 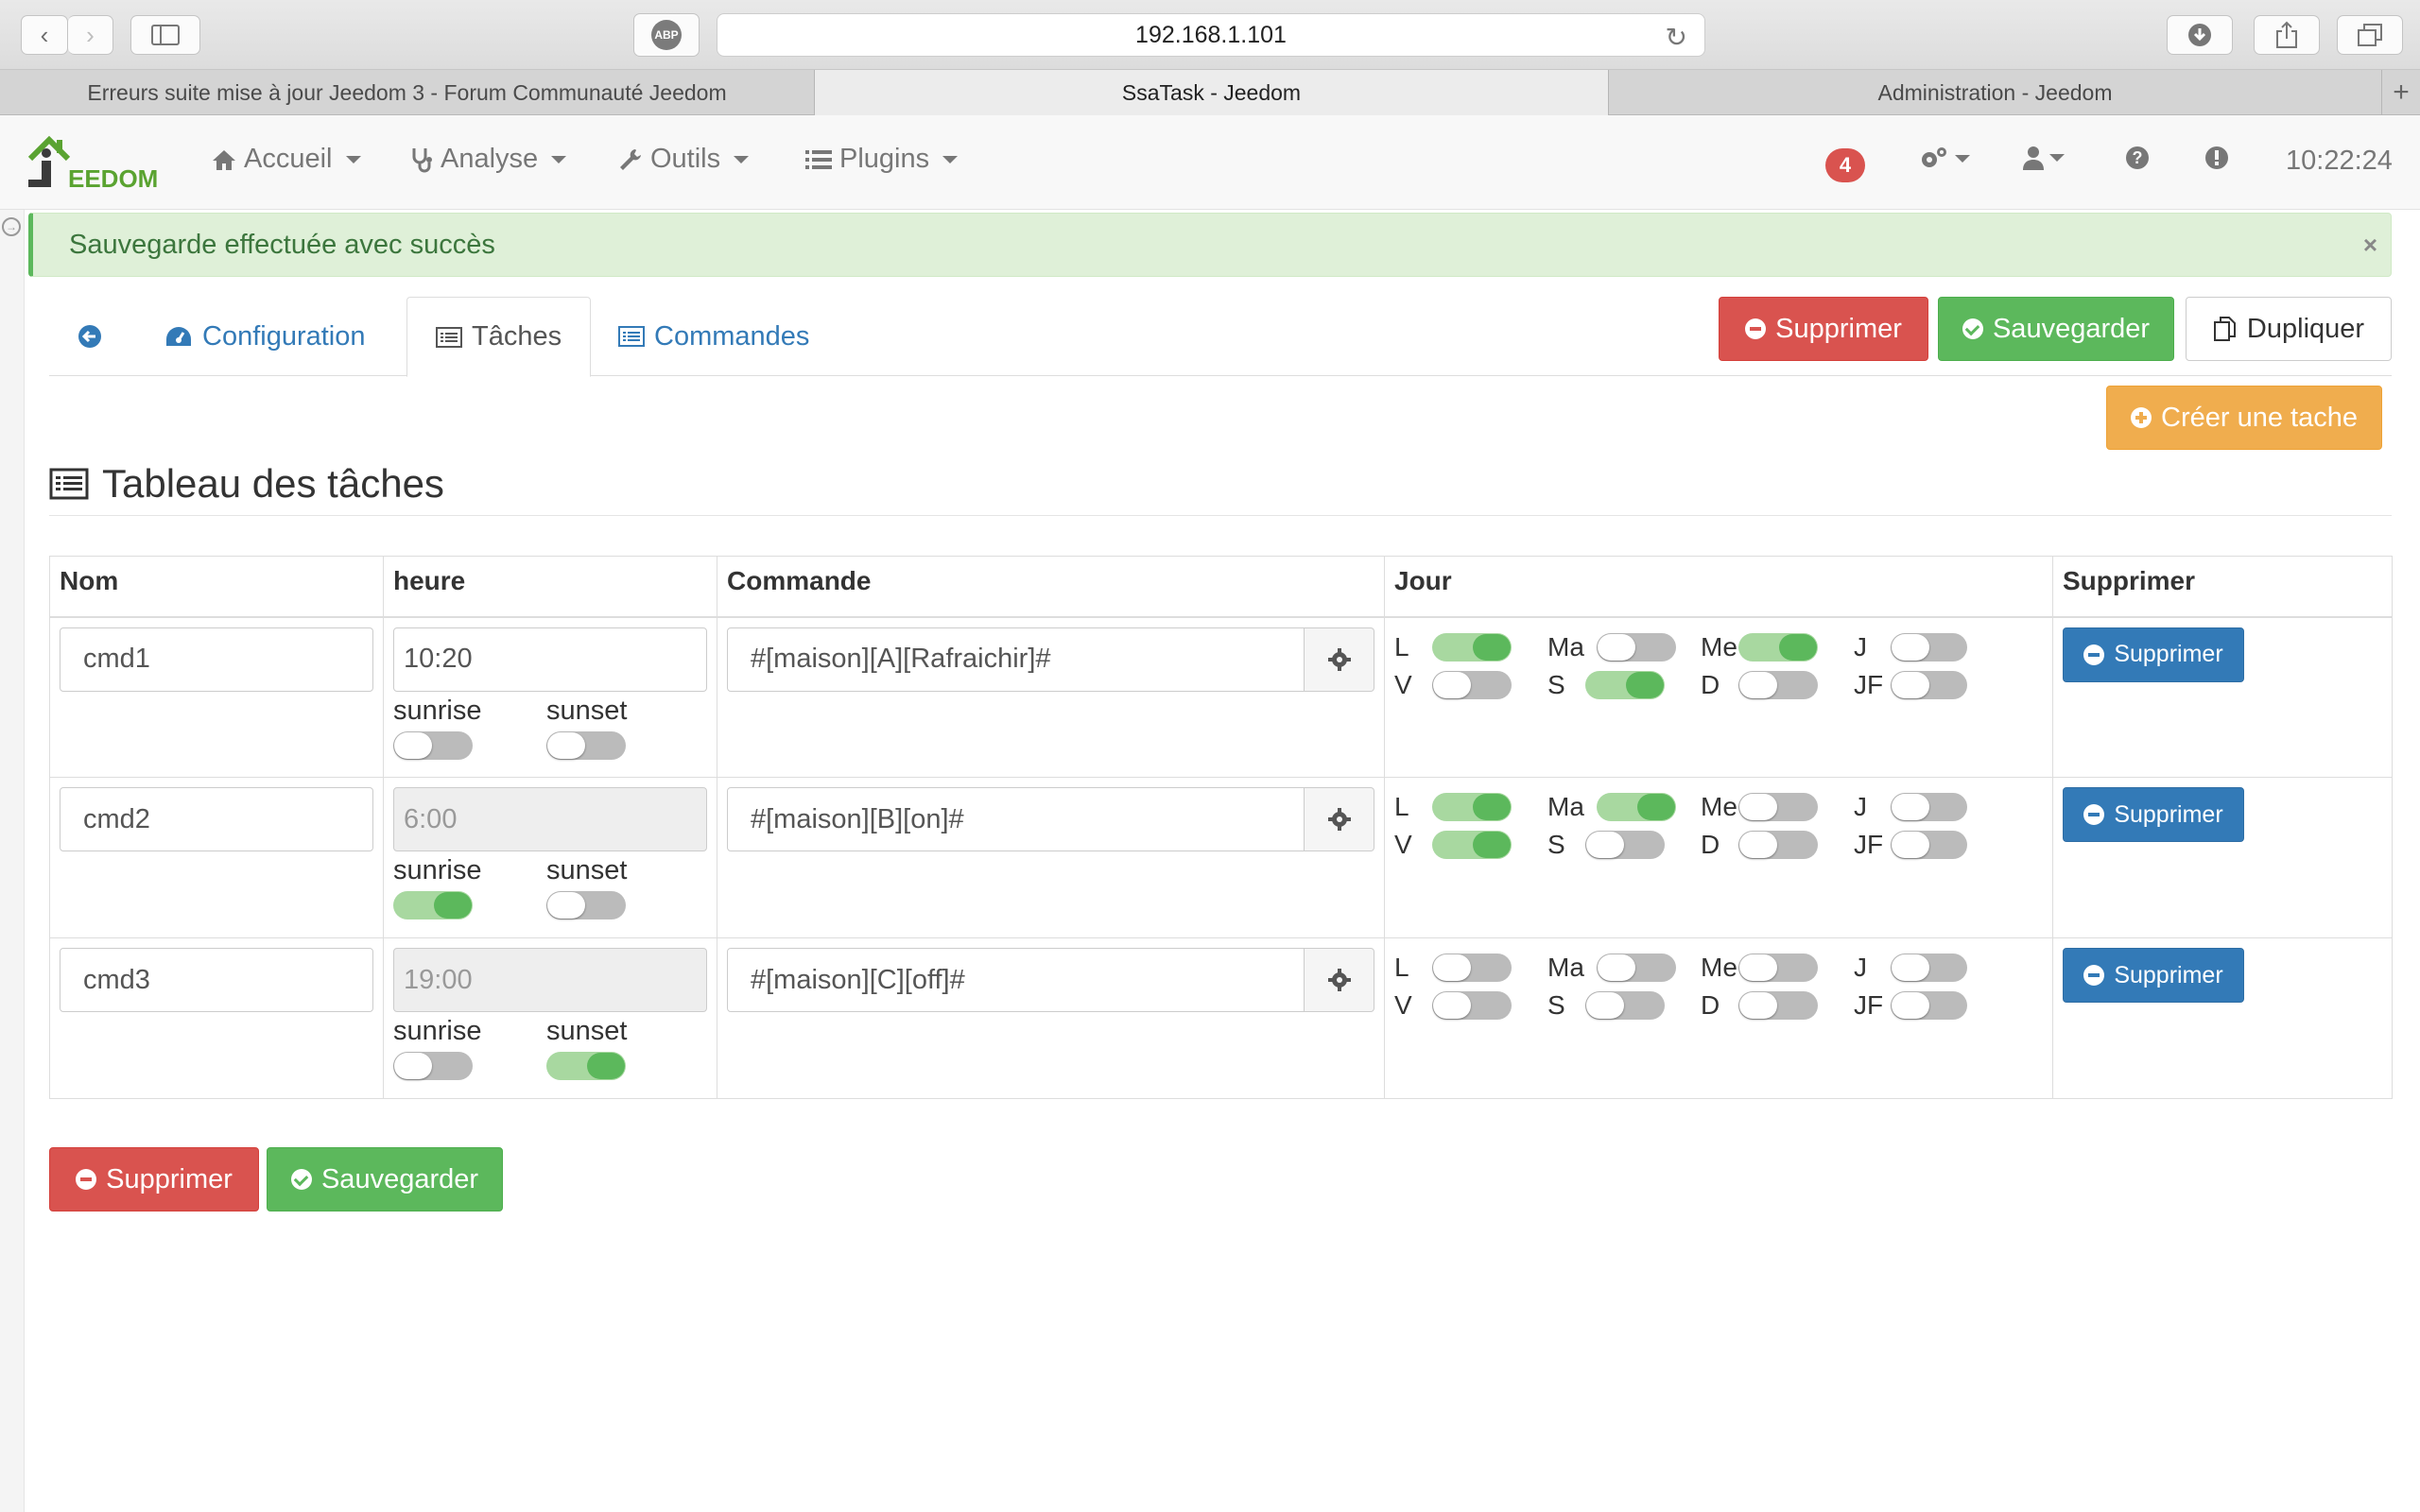 What do you see at coordinates (2370, 35) in the screenshot?
I see `tabs-overview-icon` at bounding box center [2370, 35].